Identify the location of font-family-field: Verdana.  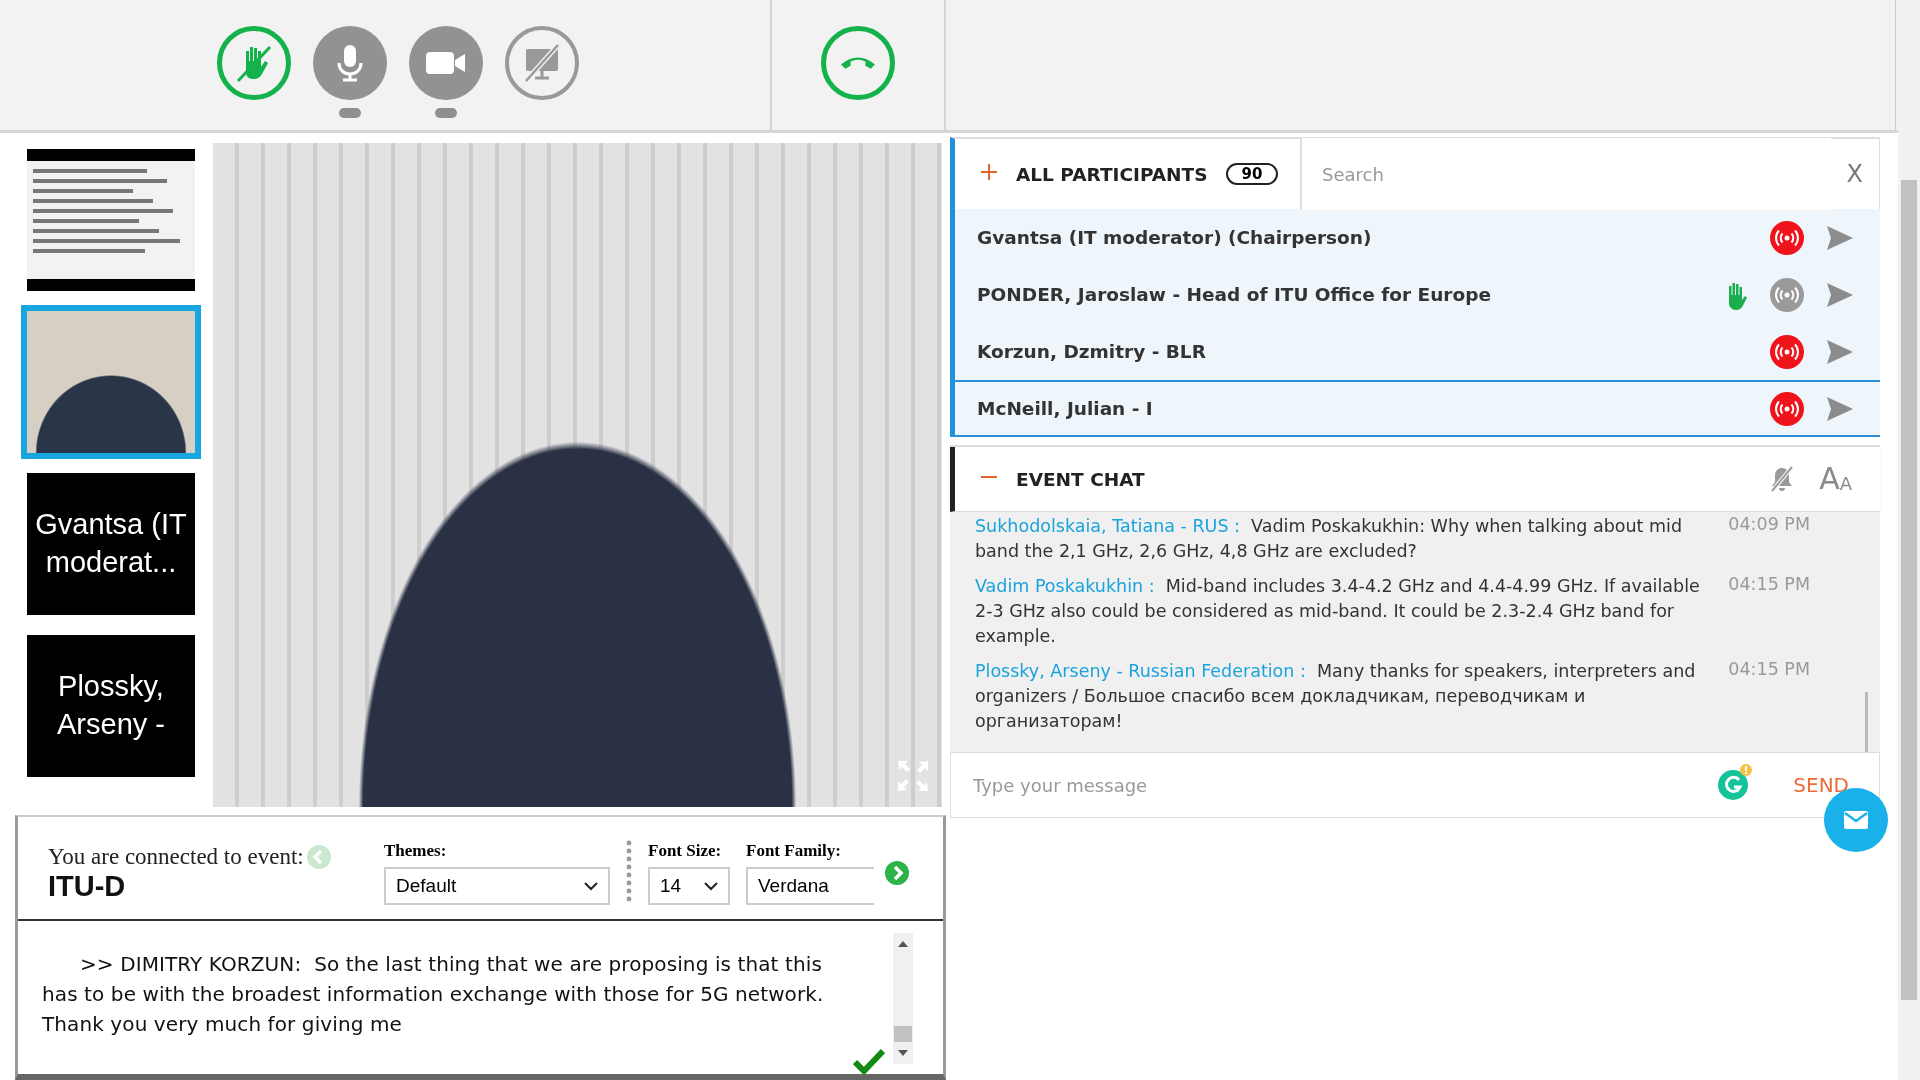
(810, 886).